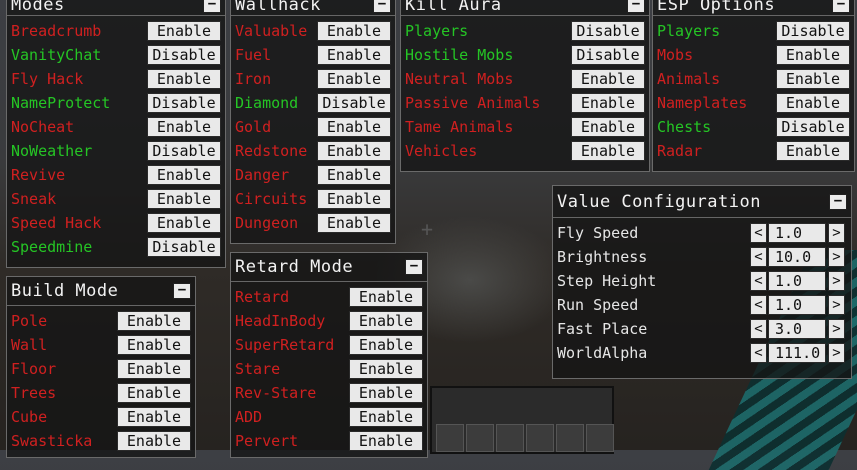 The height and width of the screenshot is (470, 857). What do you see at coordinates (525, 8) in the screenshot?
I see `panel-header: Kill Aura −` at bounding box center [525, 8].